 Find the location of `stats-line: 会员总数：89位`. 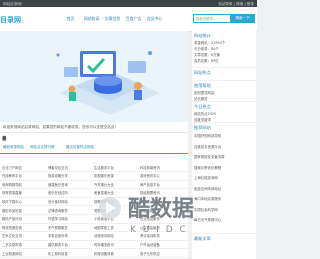

stats-line: 会员总数：89位 is located at coordinates (206, 61).